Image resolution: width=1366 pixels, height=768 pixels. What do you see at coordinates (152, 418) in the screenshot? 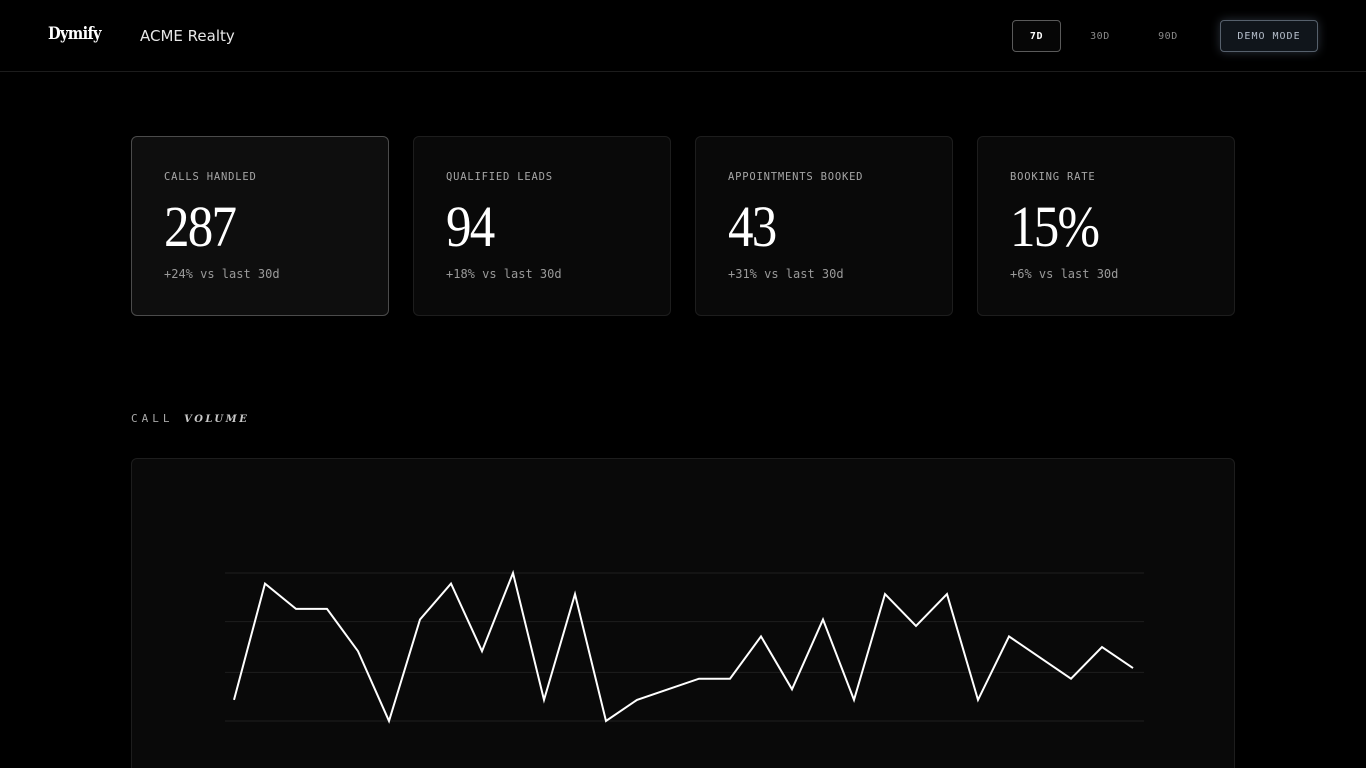
I see `section-title-plain: CALL` at bounding box center [152, 418].